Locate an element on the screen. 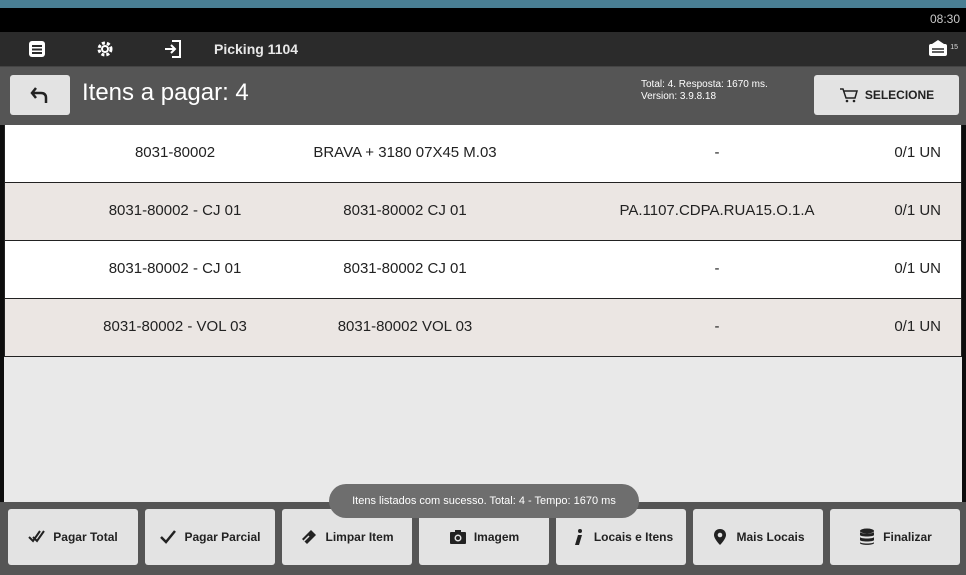 The image size is (966, 575). items-title: Itens a pagar: 4 is located at coordinates (165, 92).